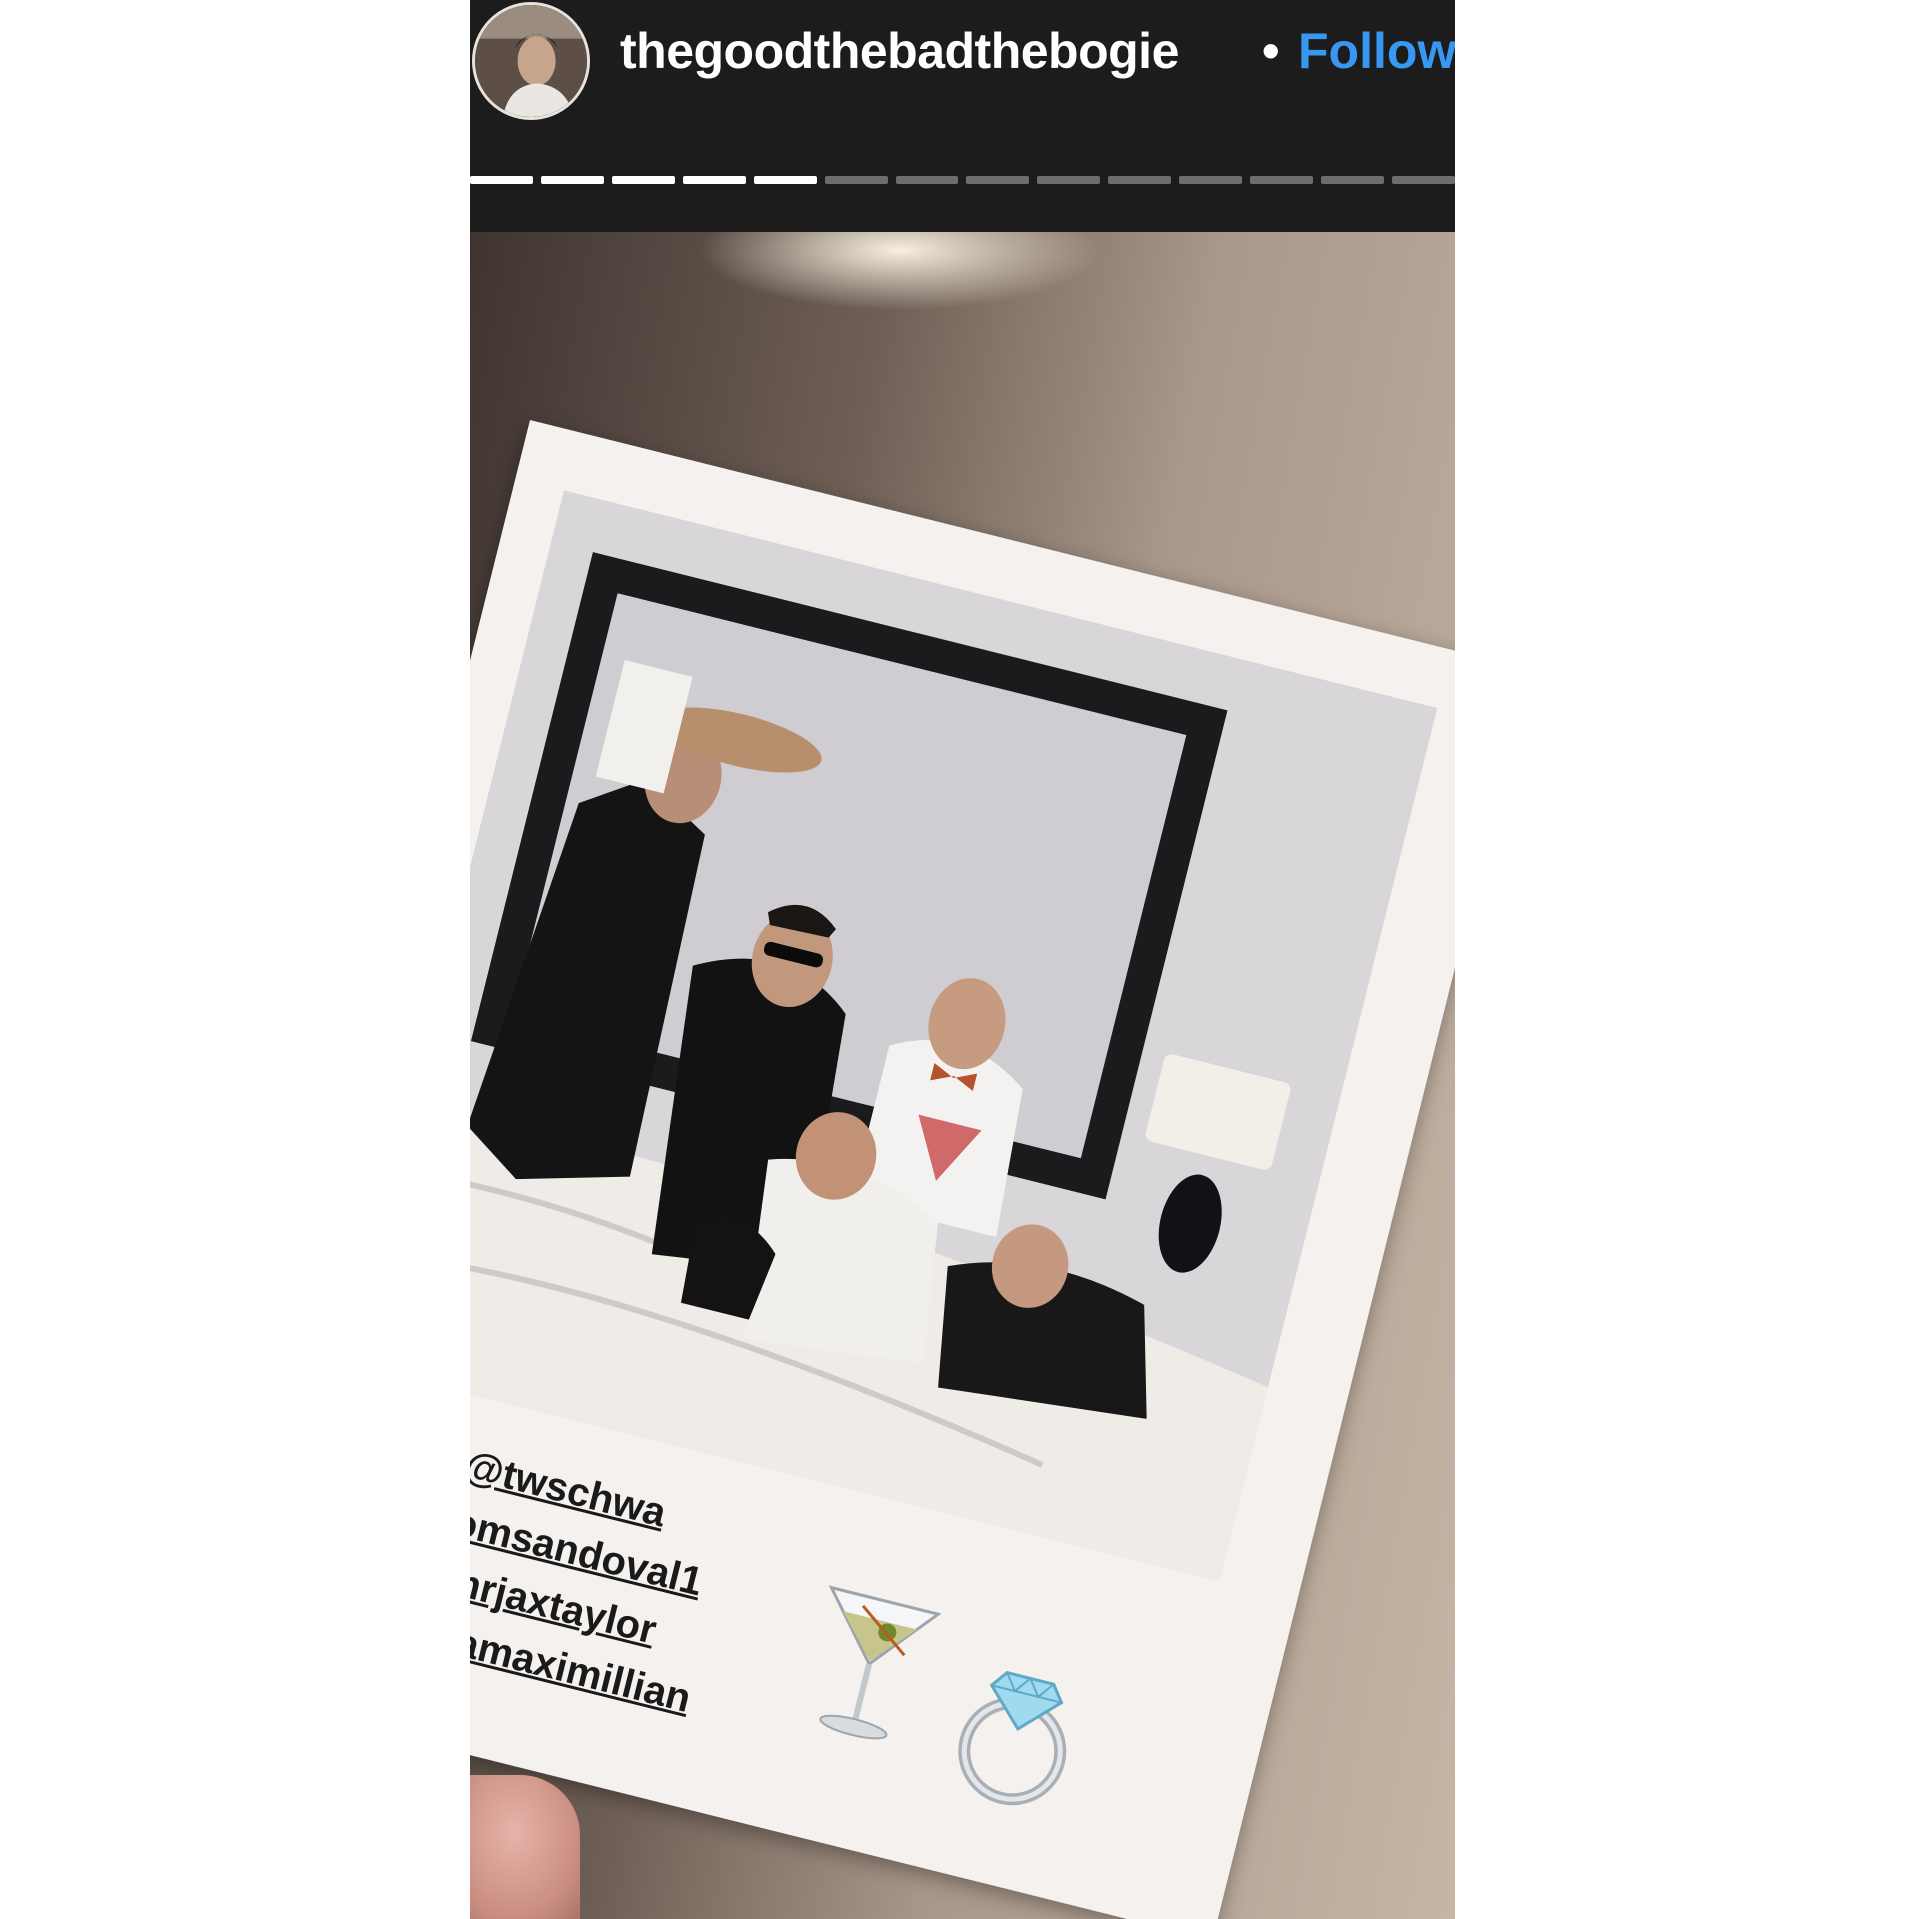 Image resolution: width=1919 pixels, height=1919 pixels. I want to click on diamond-ring-icon, so click(1012, 1738).